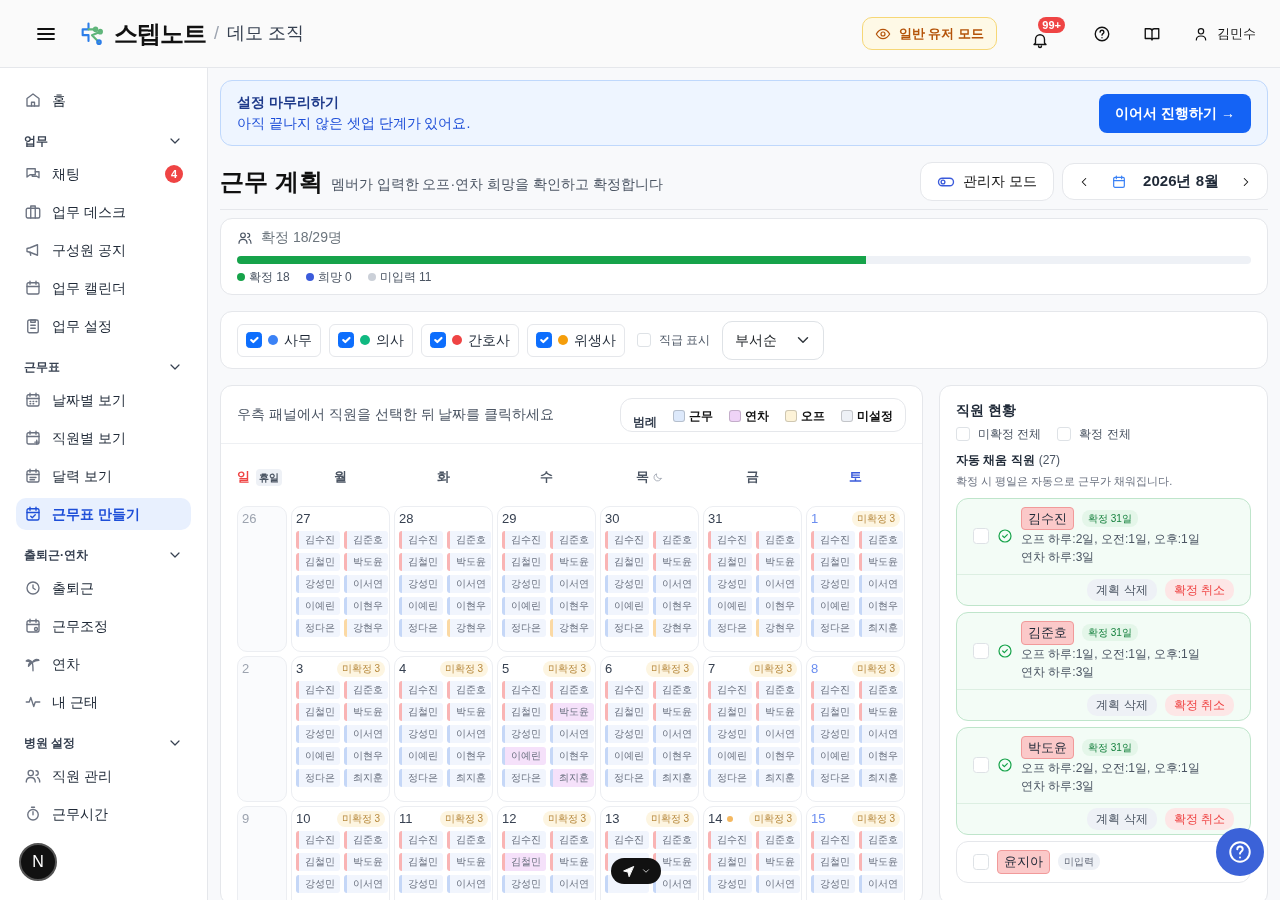  I want to click on sidebar-item: 달력 보기, so click(103, 476).